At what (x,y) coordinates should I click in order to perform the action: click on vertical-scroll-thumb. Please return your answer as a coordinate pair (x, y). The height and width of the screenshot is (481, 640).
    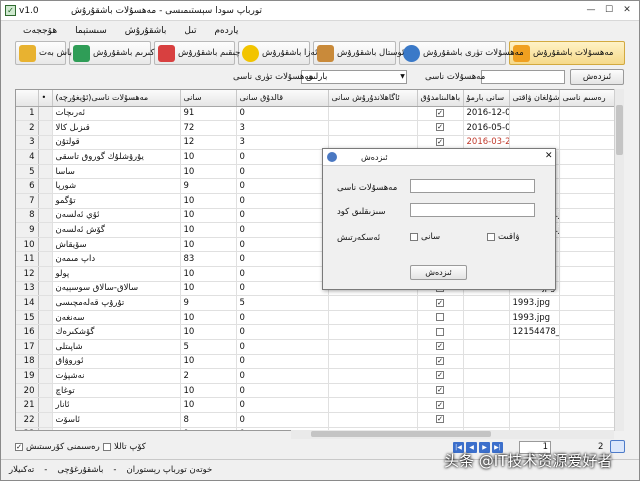
    Looking at the image, I should click on (619, 130).